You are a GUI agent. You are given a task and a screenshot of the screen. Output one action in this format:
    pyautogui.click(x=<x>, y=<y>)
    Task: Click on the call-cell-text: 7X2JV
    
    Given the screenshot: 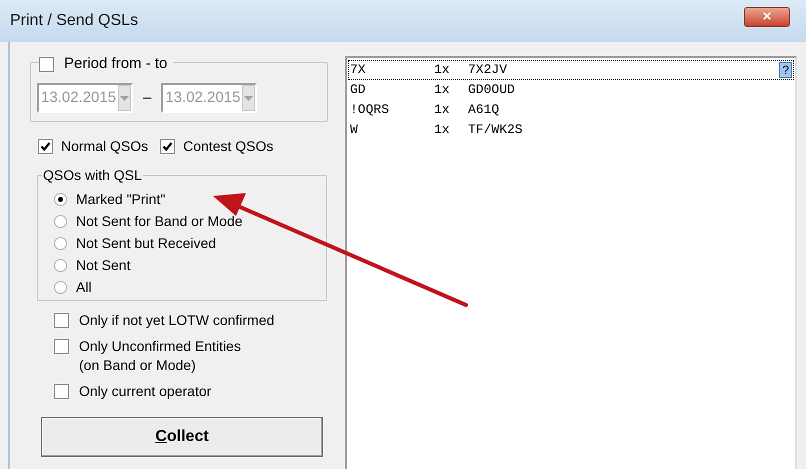 What is the action you would take?
    pyautogui.click(x=488, y=70)
    